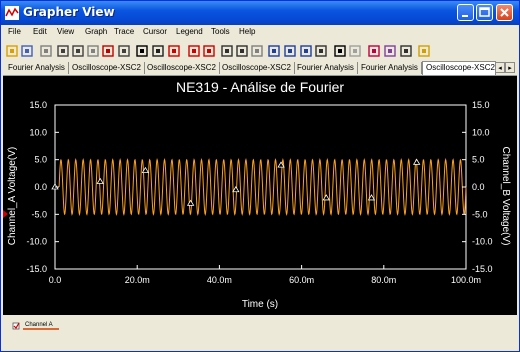  Describe the element at coordinates (274, 51) in the screenshot. I see `zoom-x-icon` at that location.